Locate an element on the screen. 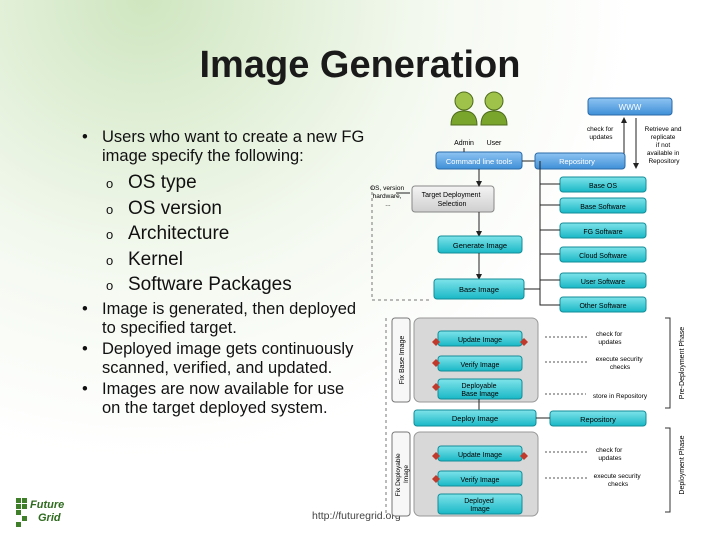 Image resolution: width=720 pixels, height=540 pixels. top-check-updates-note: check for updates is located at coordinates (601, 133).